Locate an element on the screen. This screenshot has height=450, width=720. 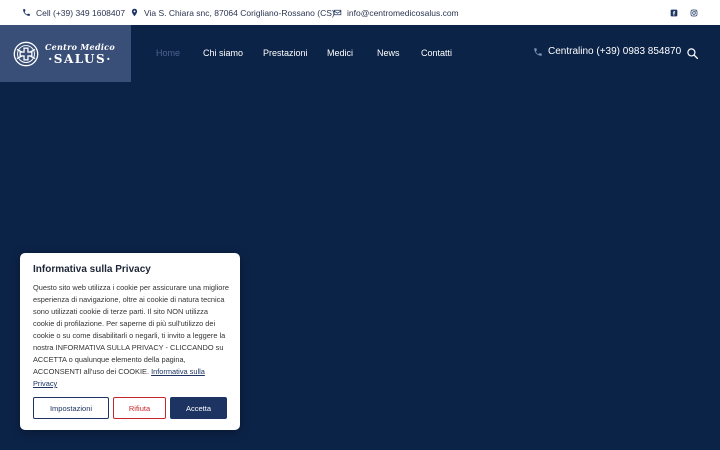
cookie-reject-button: Rifiuta is located at coordinates (139, 408).